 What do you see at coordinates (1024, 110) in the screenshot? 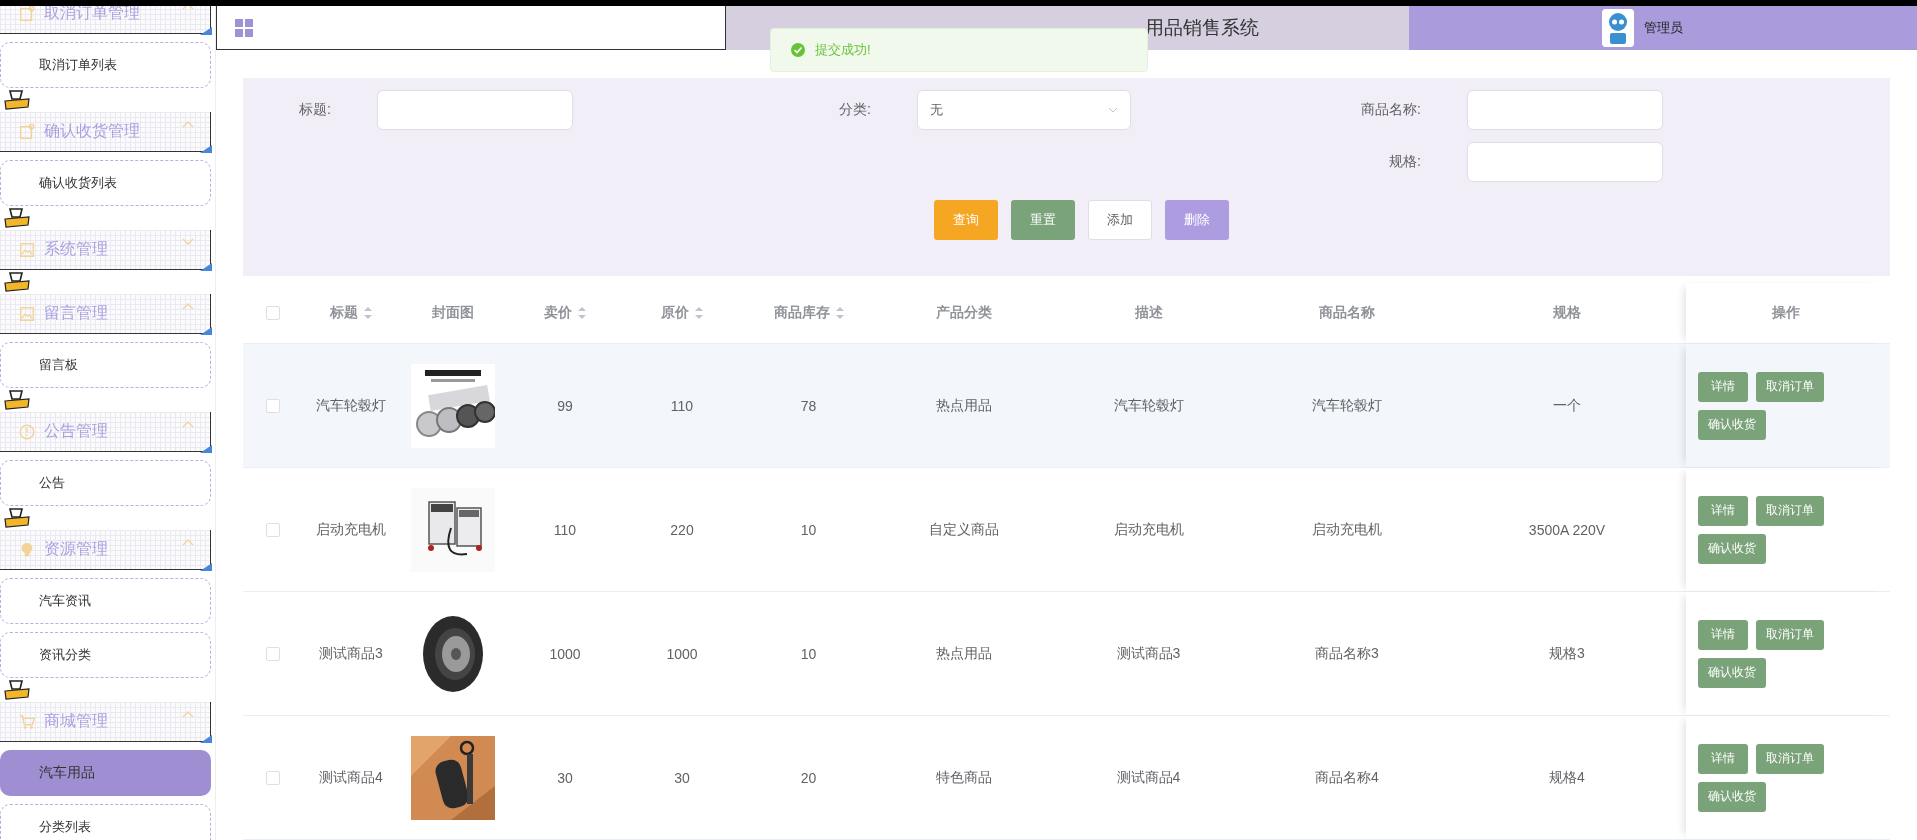
I see `category-select: 无` at bounding box center [1024, 110].